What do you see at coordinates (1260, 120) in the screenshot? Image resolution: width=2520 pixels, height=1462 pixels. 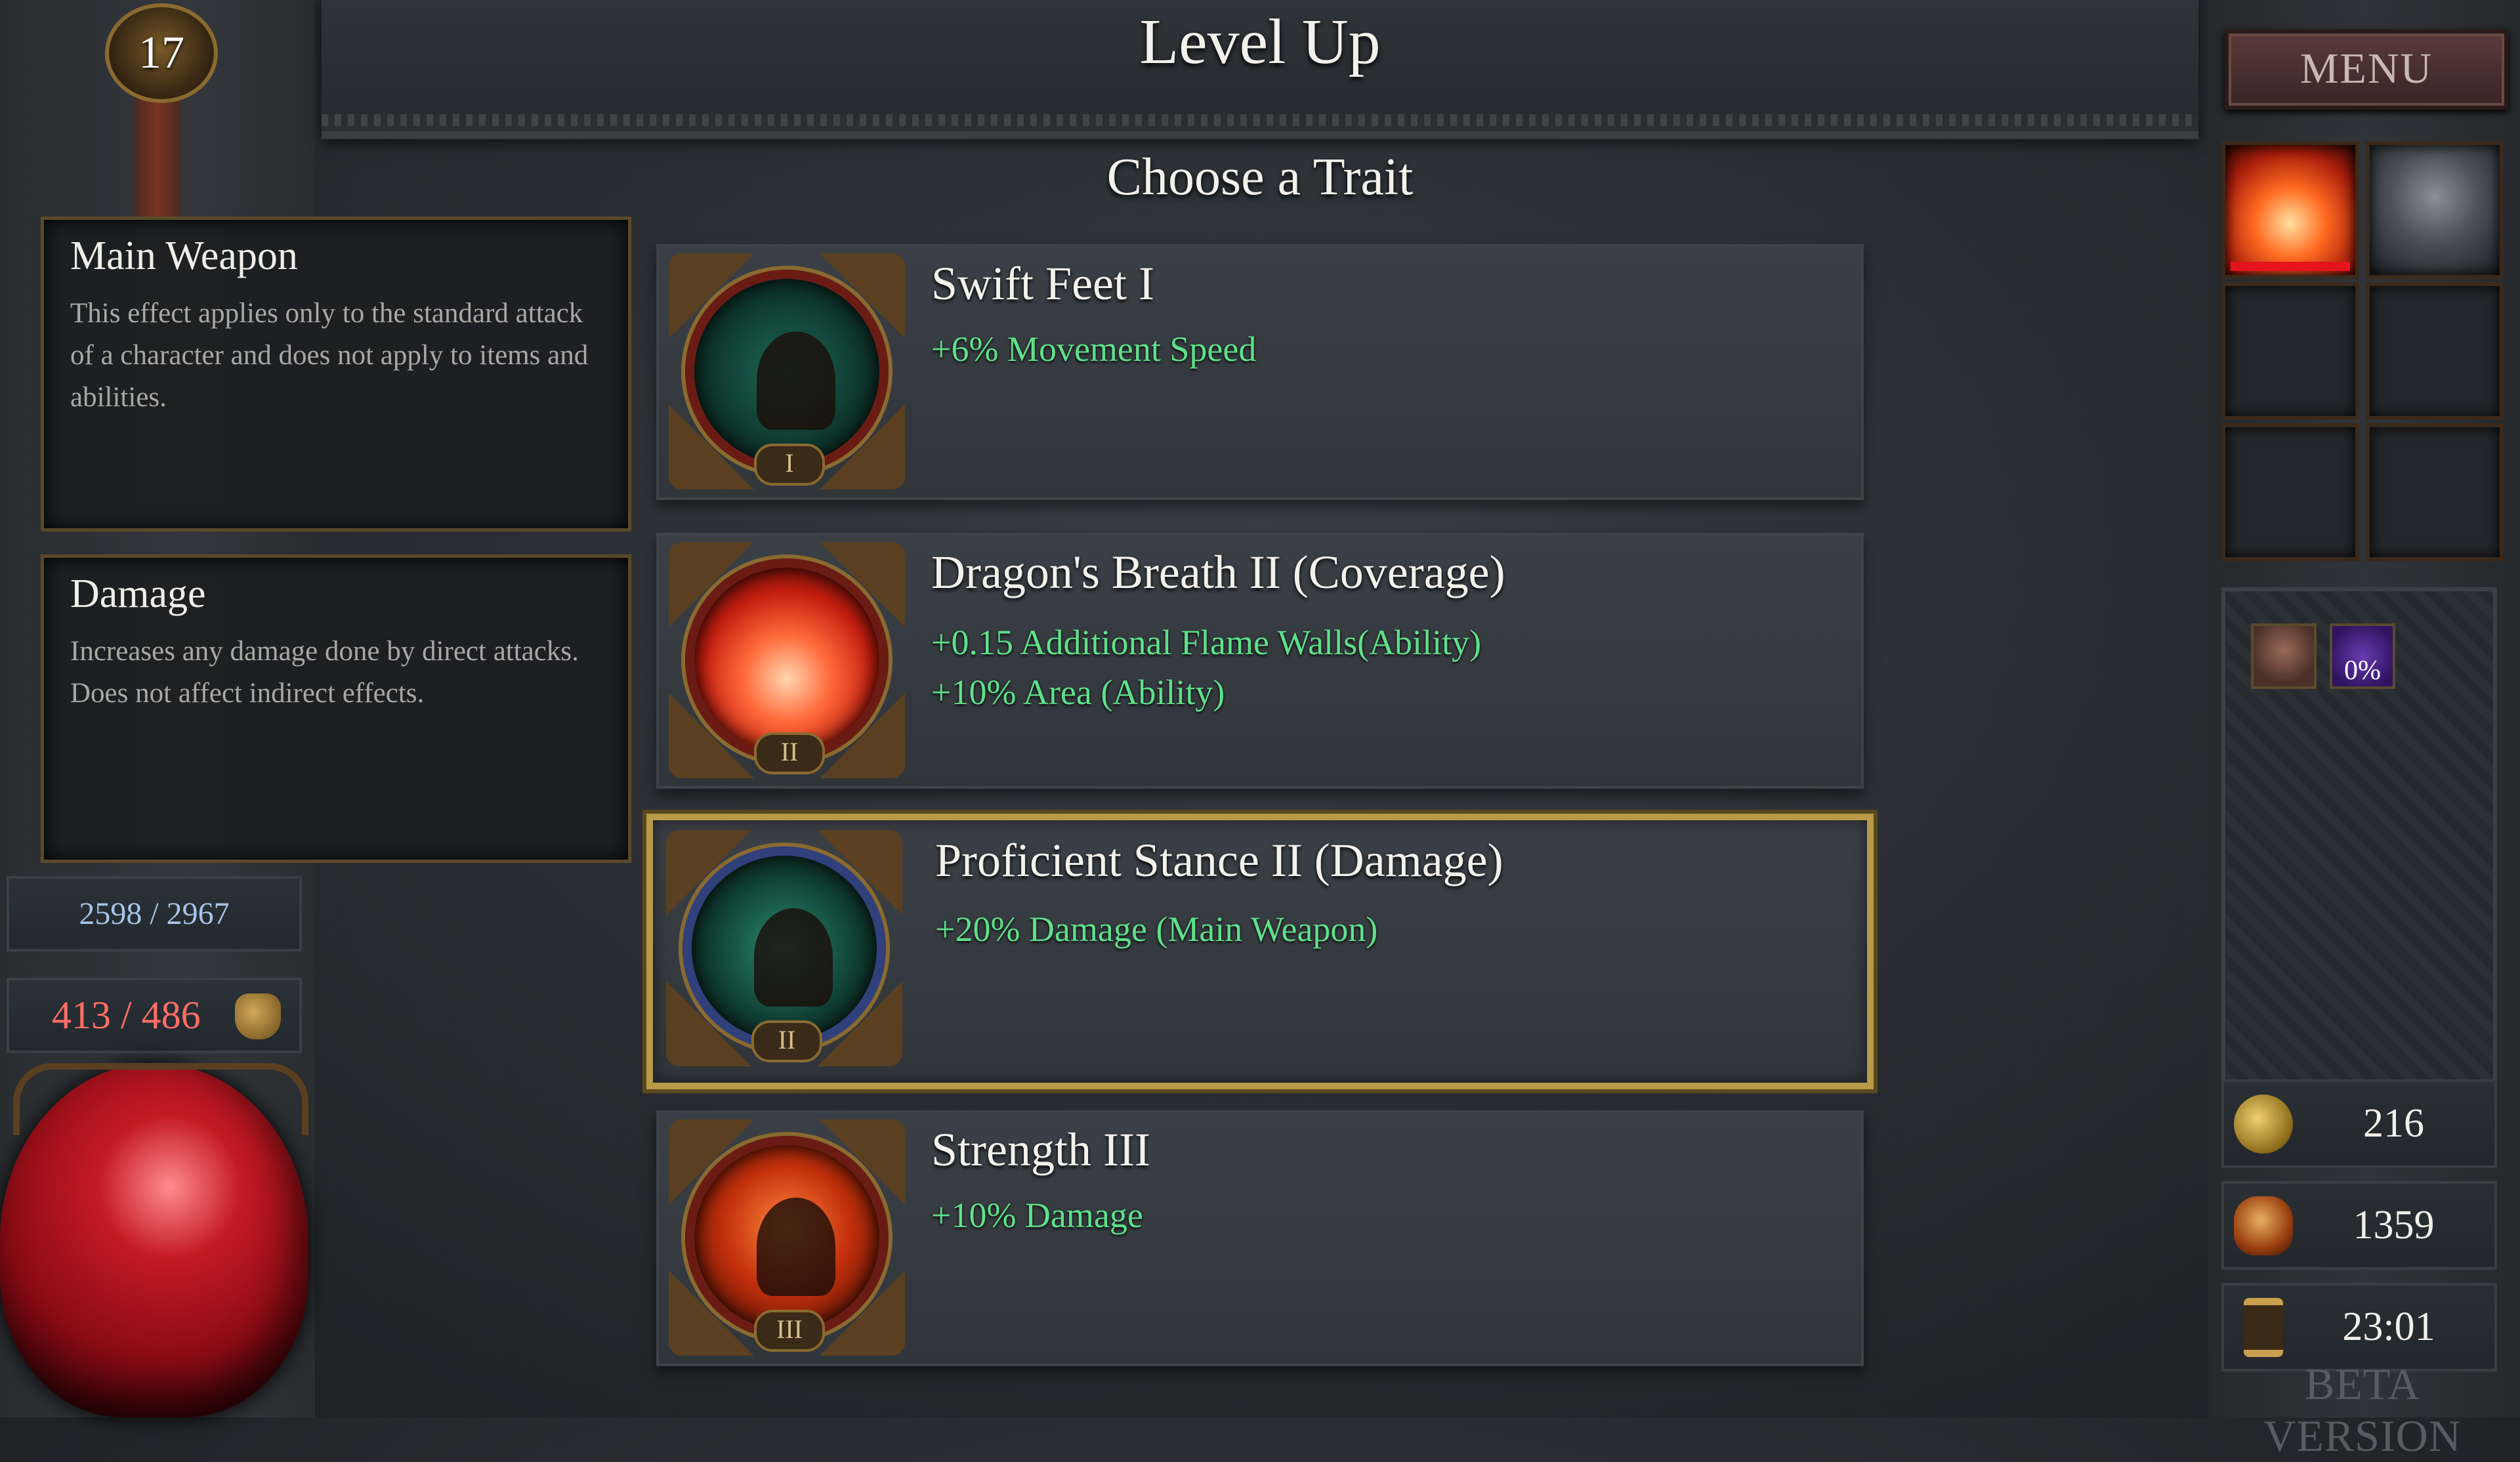 I see `banner-ornament` at bounding box center [1260, 120].